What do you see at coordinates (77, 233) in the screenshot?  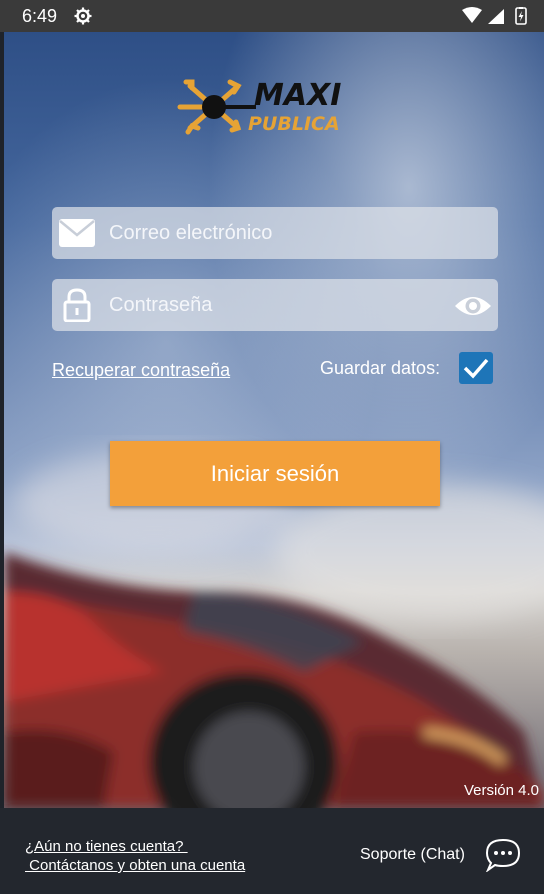 I see `email-icon` at bounding box center [77, 233].